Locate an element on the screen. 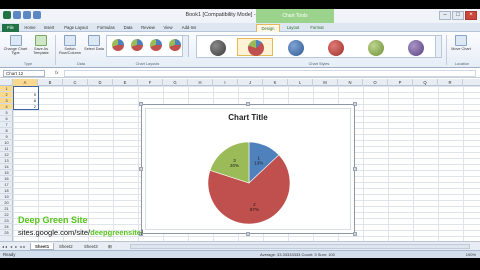  group-divider is located at coordinates (55, 50).